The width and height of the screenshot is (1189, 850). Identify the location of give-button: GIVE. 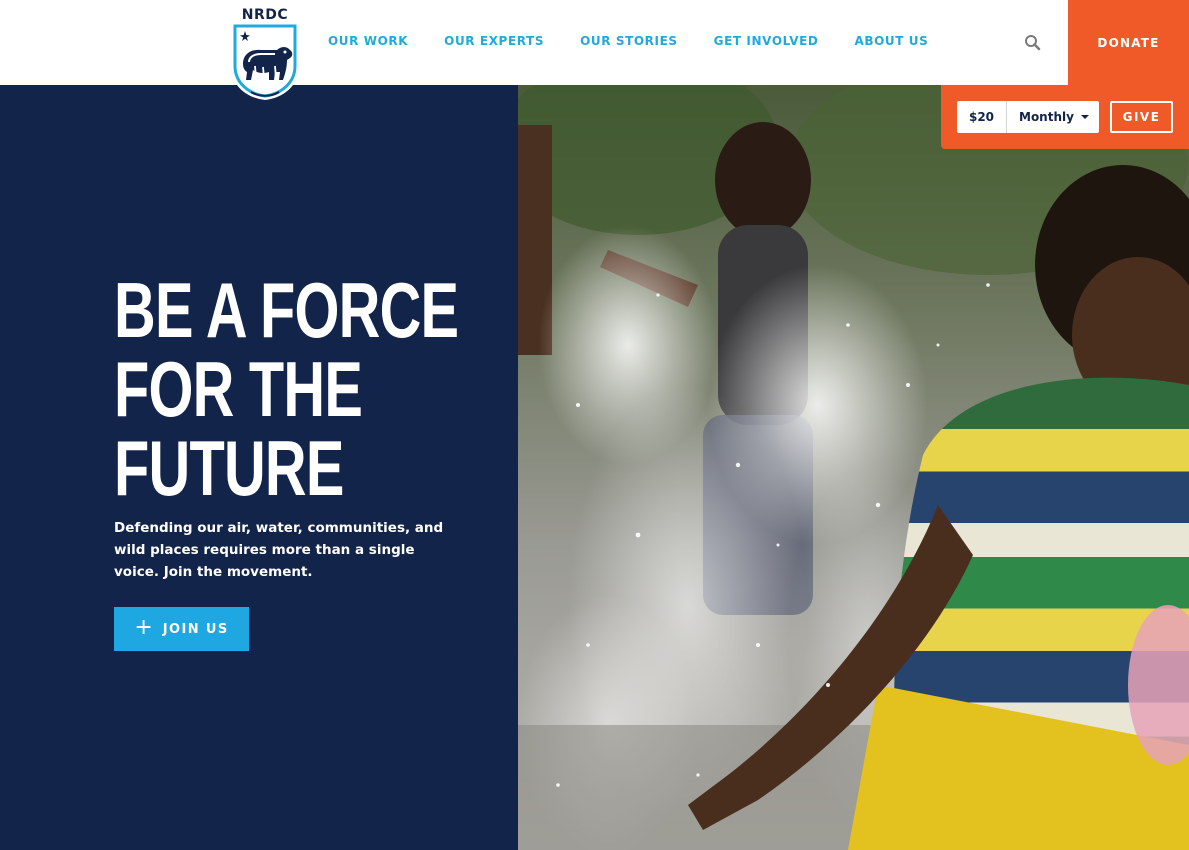
(1141, 117).